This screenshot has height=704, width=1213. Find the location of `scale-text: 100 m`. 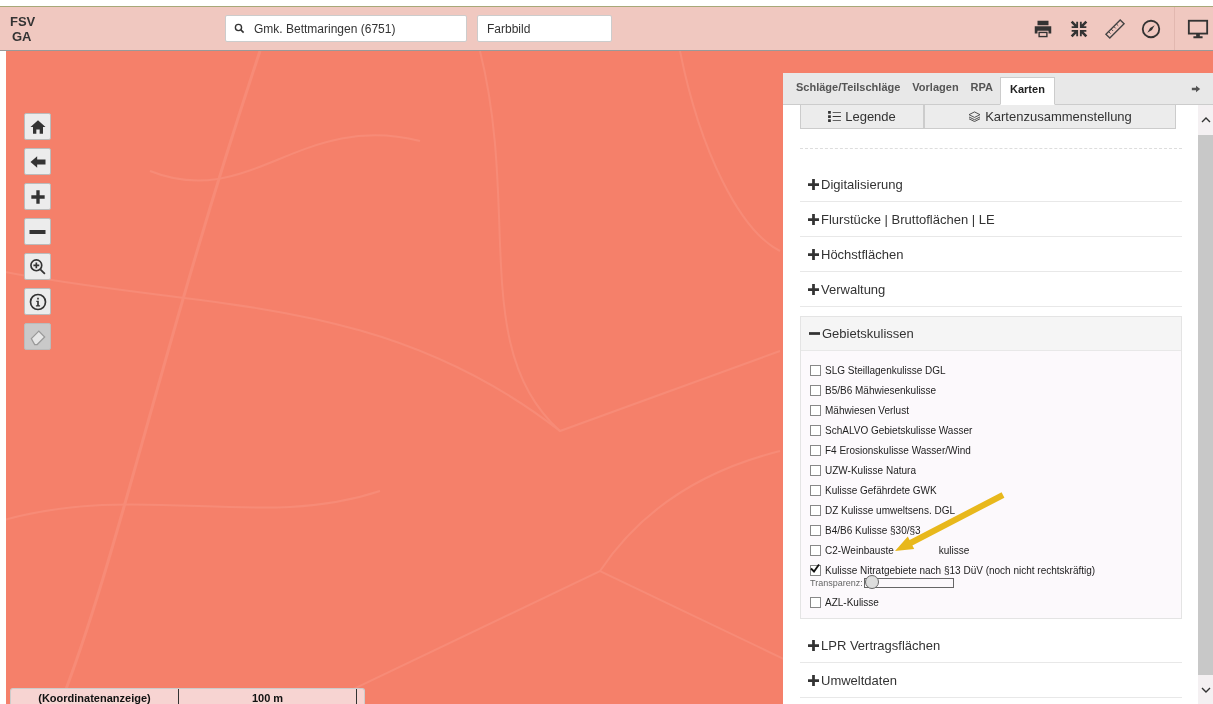

scale-text: 100 m is located at coordinates (268, 696).